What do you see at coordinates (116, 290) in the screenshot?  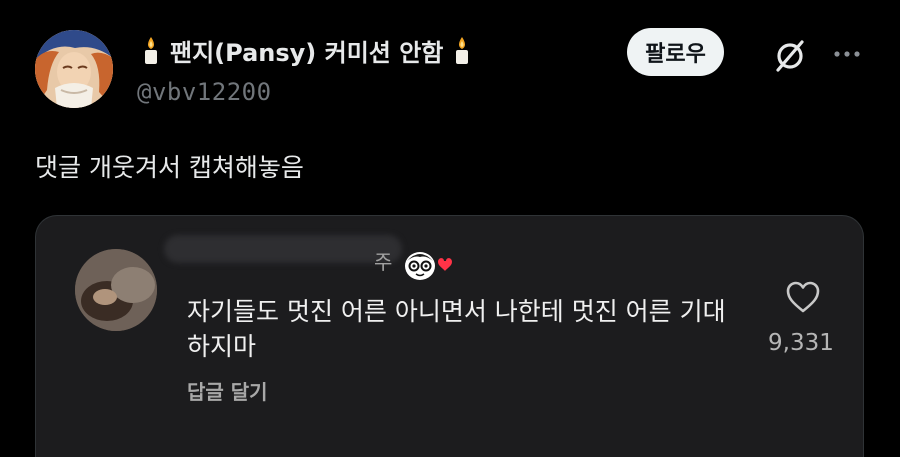 I see `commenter-avatar` at bounding box center [116, 290].